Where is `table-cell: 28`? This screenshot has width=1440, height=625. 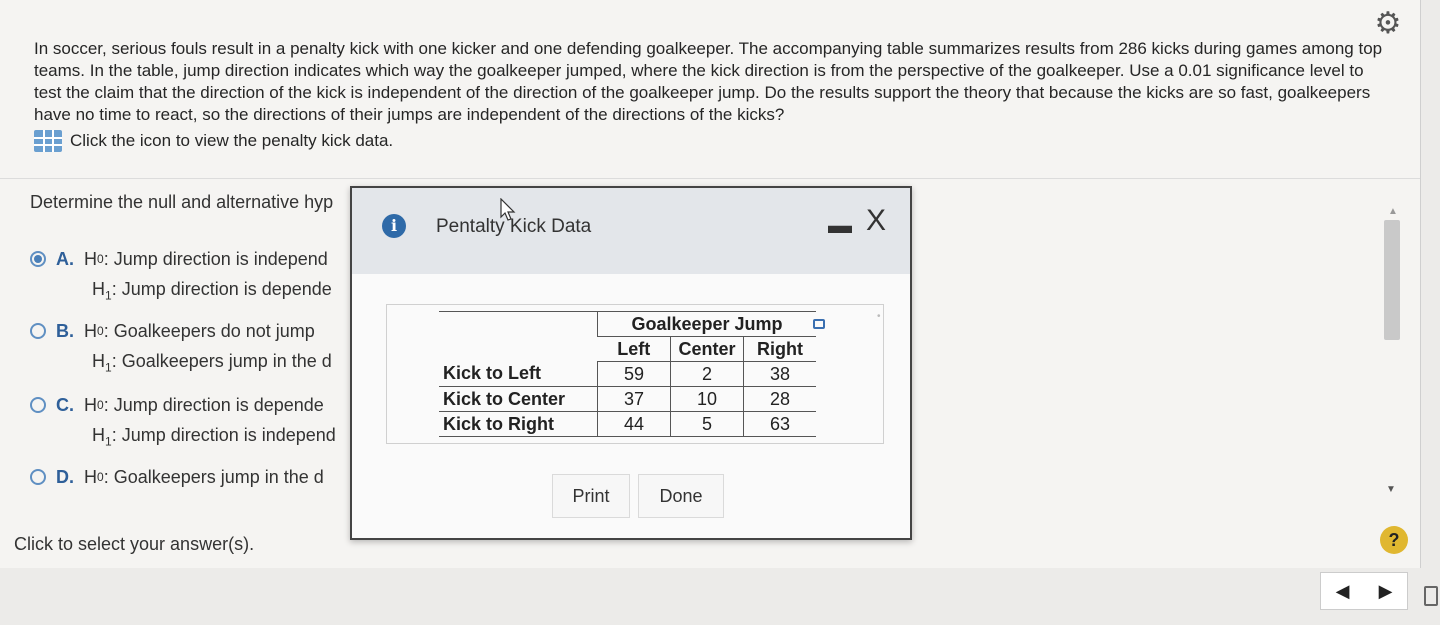
table-cell: 28 is located at coordinates (779, 399).